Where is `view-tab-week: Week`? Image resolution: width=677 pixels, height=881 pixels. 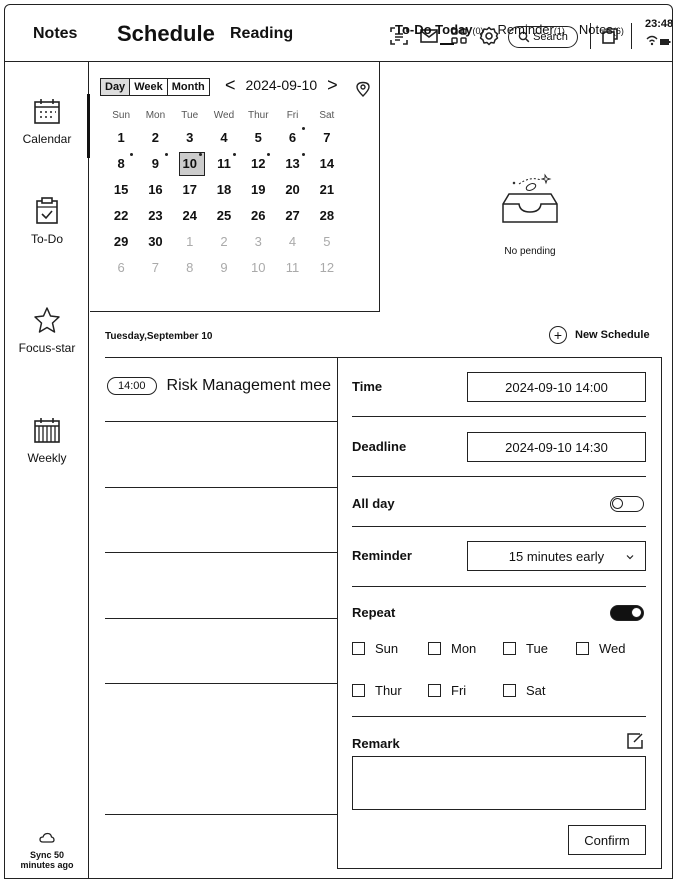
view-tab-week: Week is located at coordinates (149, 87).